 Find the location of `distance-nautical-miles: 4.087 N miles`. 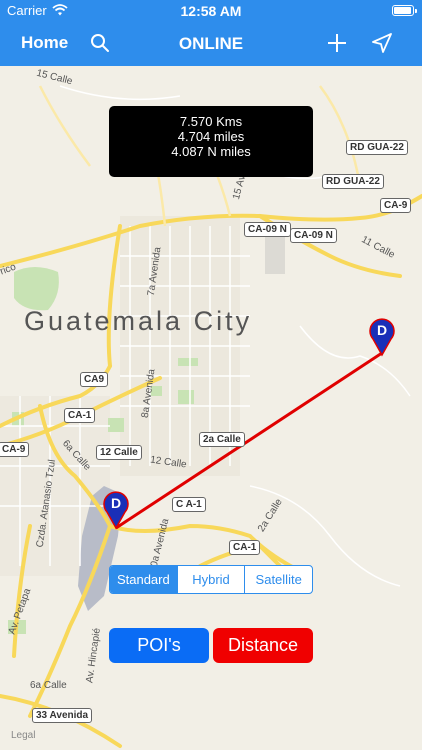

distance-nautical-miles: 4.087 N miles is located at coordinates (211, 151).